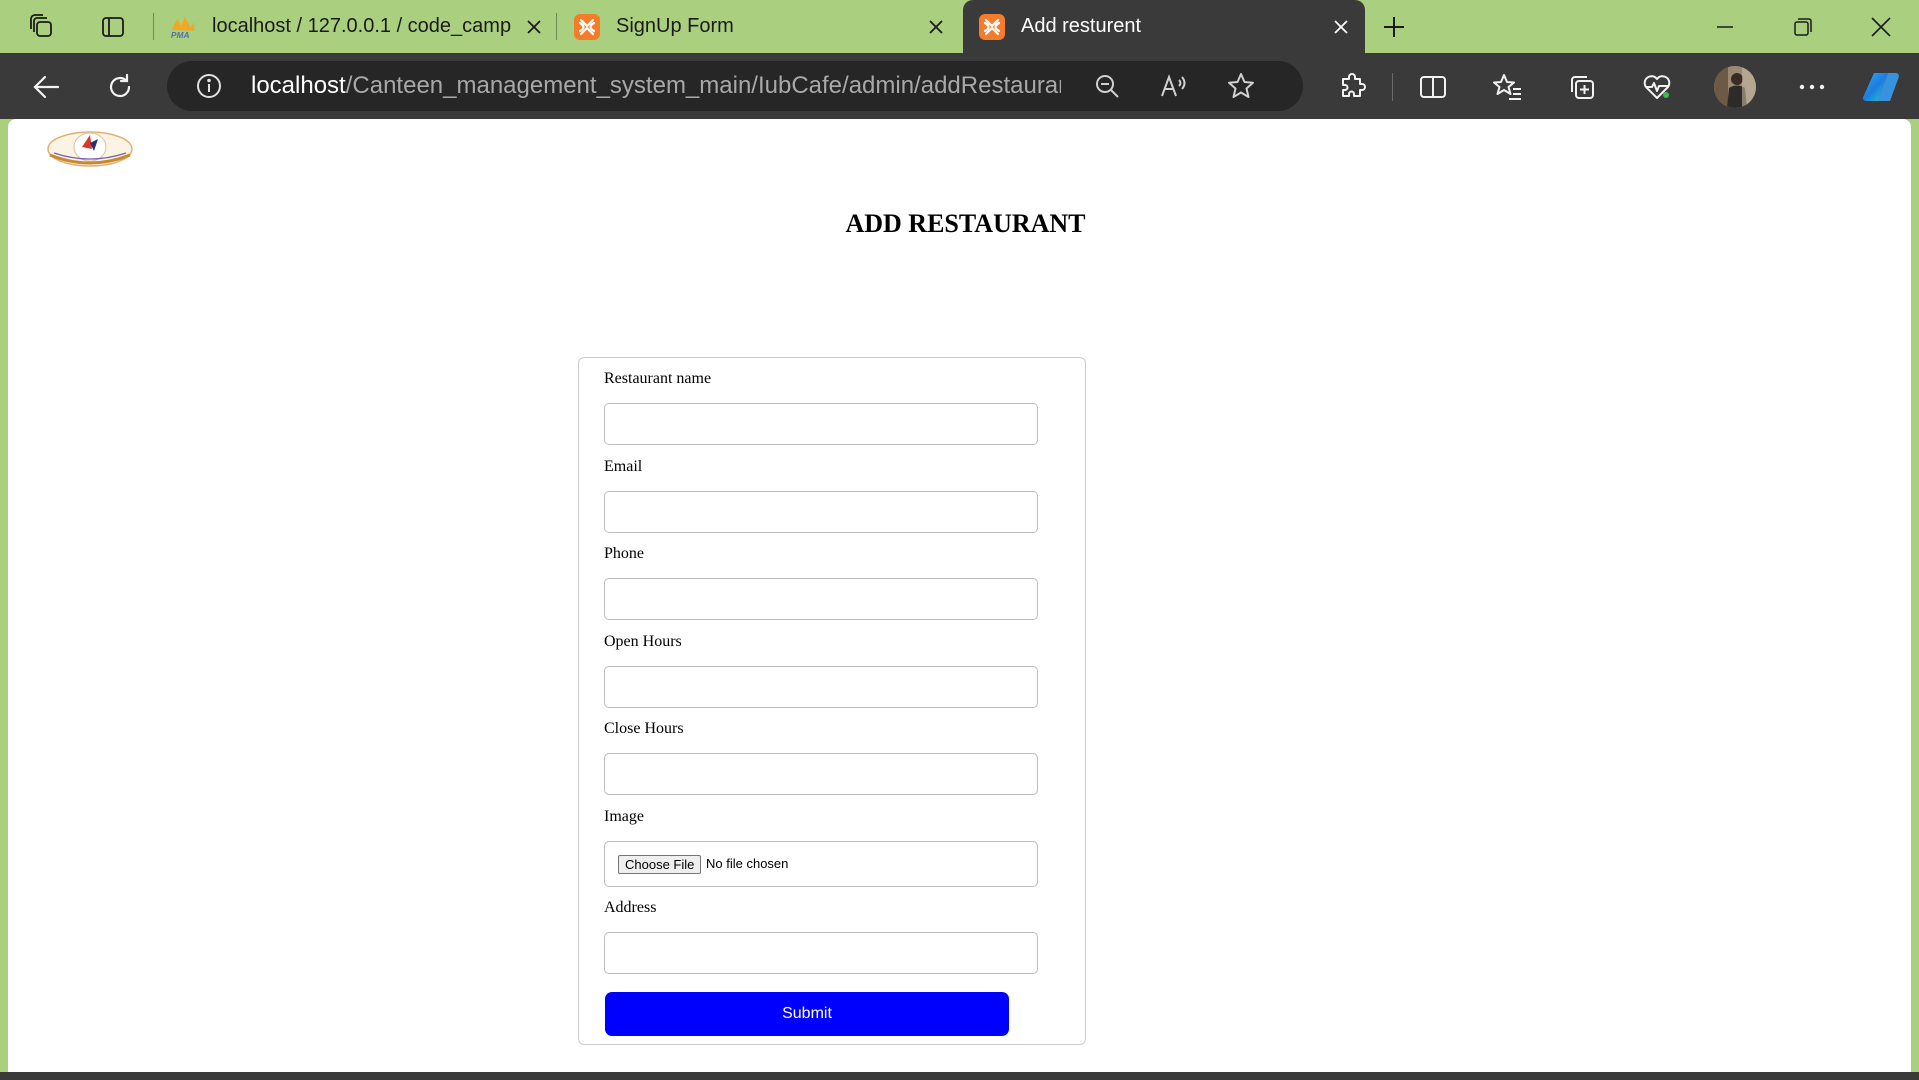 This screenshot has width=1919, height=1080. I want to click on tab-title: SignUp Form, so click(675, 26).